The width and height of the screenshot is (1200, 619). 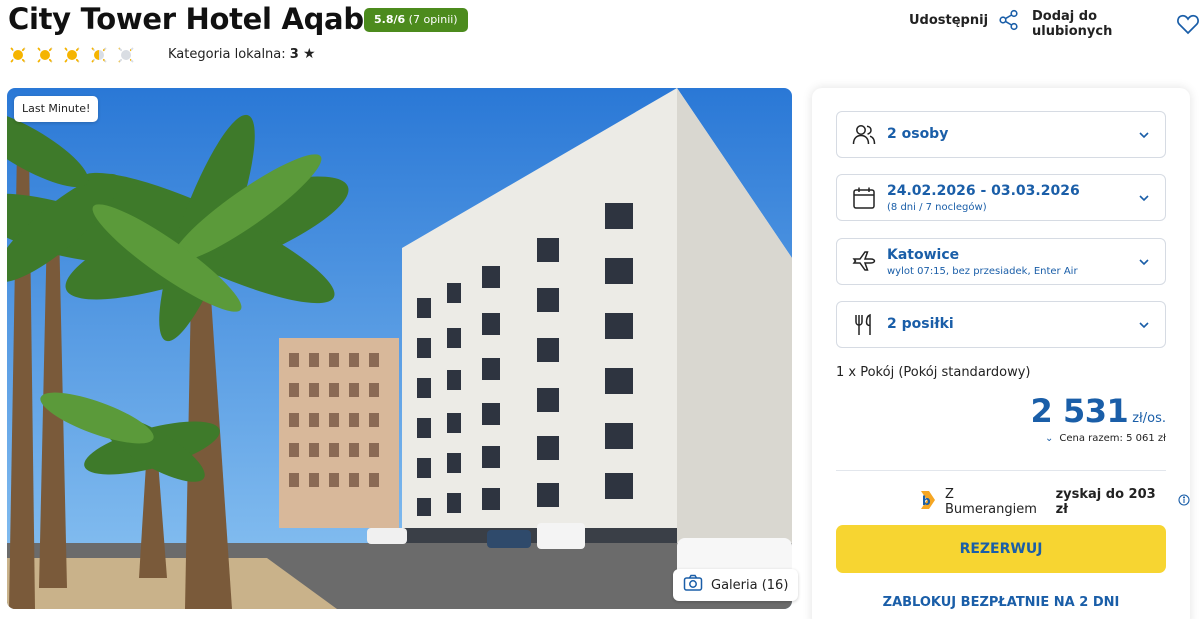 What do you see at coordinates (294, 54) in the screenshot?
I see `local-category-value: 3` at bounding box center [294, 54].